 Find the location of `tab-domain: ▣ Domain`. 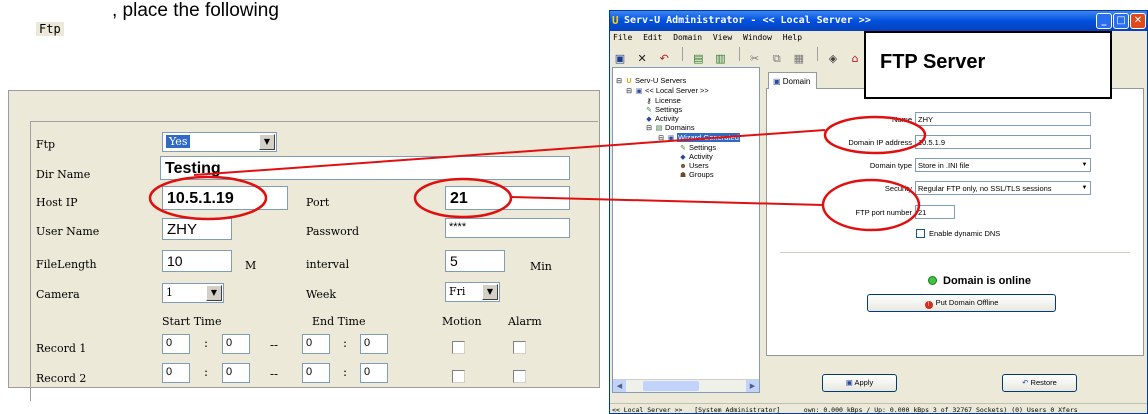

tab-domain: ▣ Domain is located at coordinates (792, 80).